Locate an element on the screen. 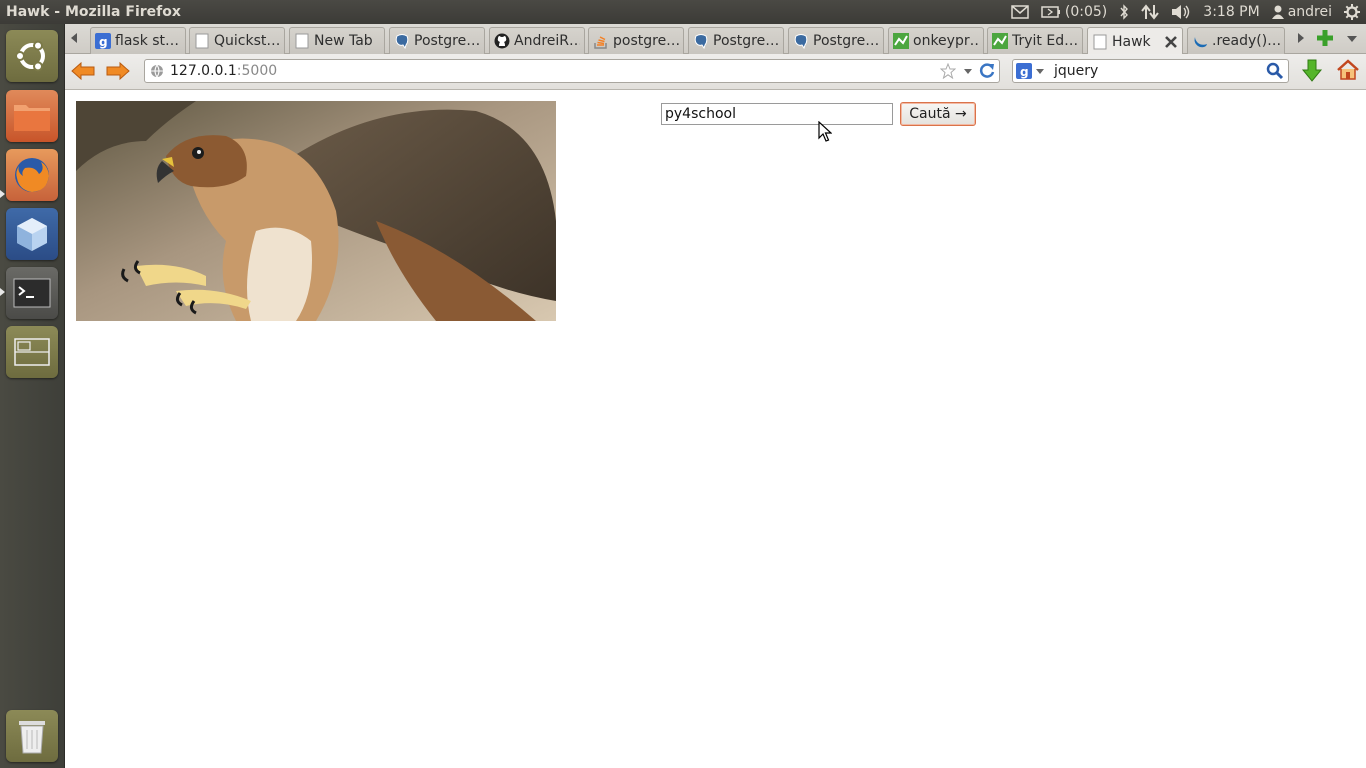  bluetooth-icon is located at coordinates (1124, 12).